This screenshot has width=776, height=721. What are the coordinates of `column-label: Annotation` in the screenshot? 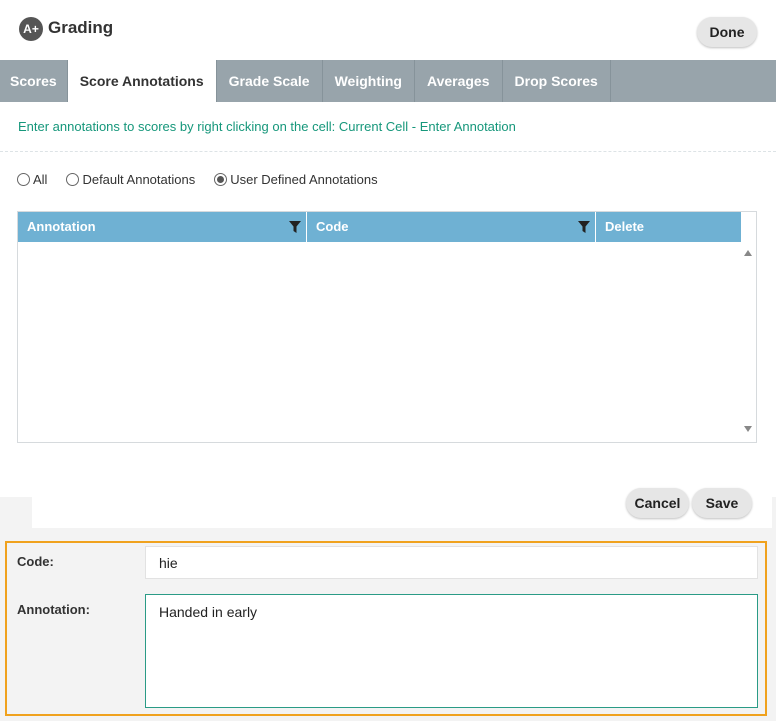 It's located at (61, 226).